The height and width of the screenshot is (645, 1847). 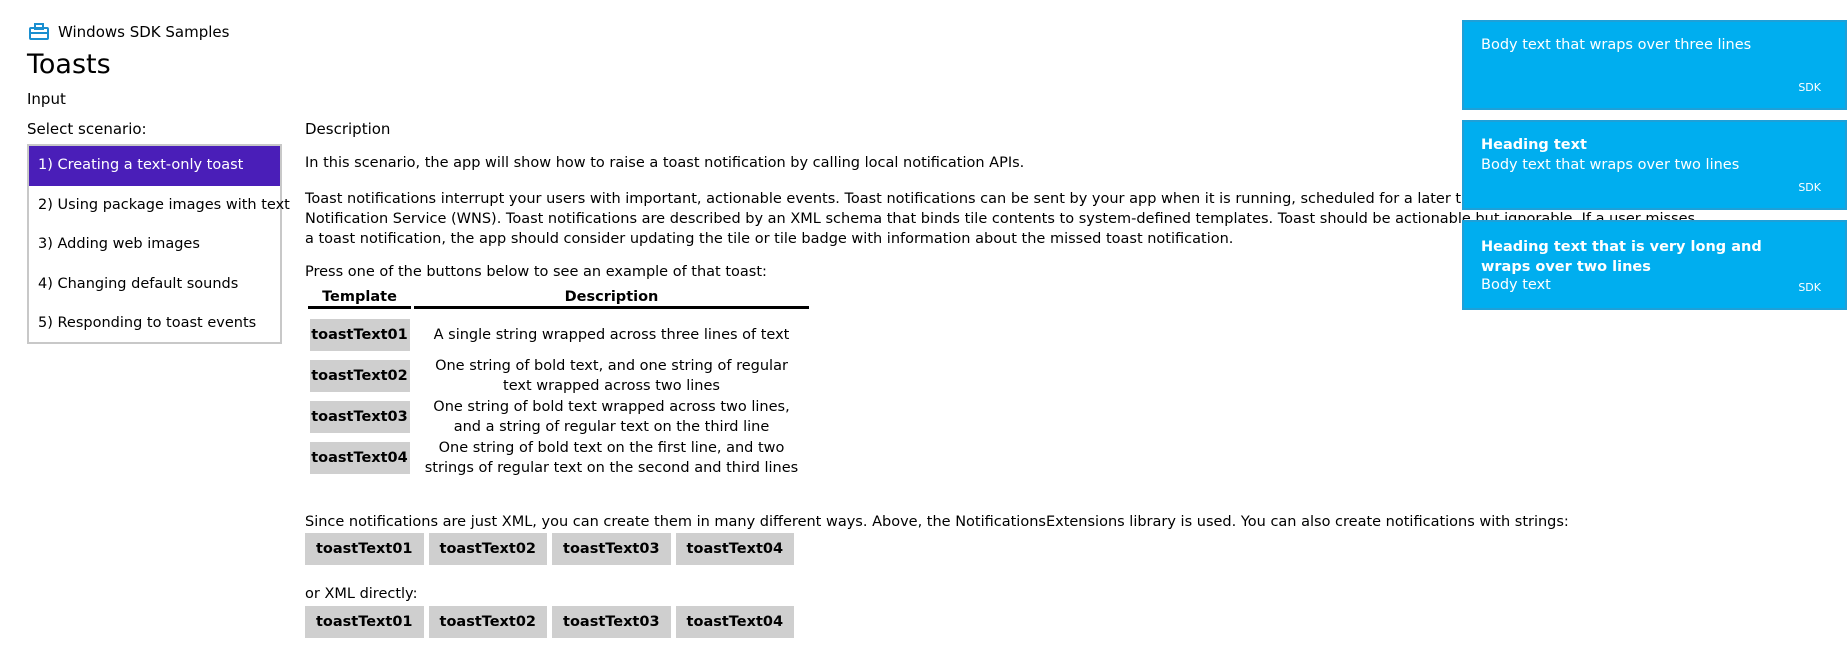 What do you see at coordinates (159, 206) in the screenshot?
I see `scenario-item-2: 2) Using package images with text` at bounding box center [159, 206].